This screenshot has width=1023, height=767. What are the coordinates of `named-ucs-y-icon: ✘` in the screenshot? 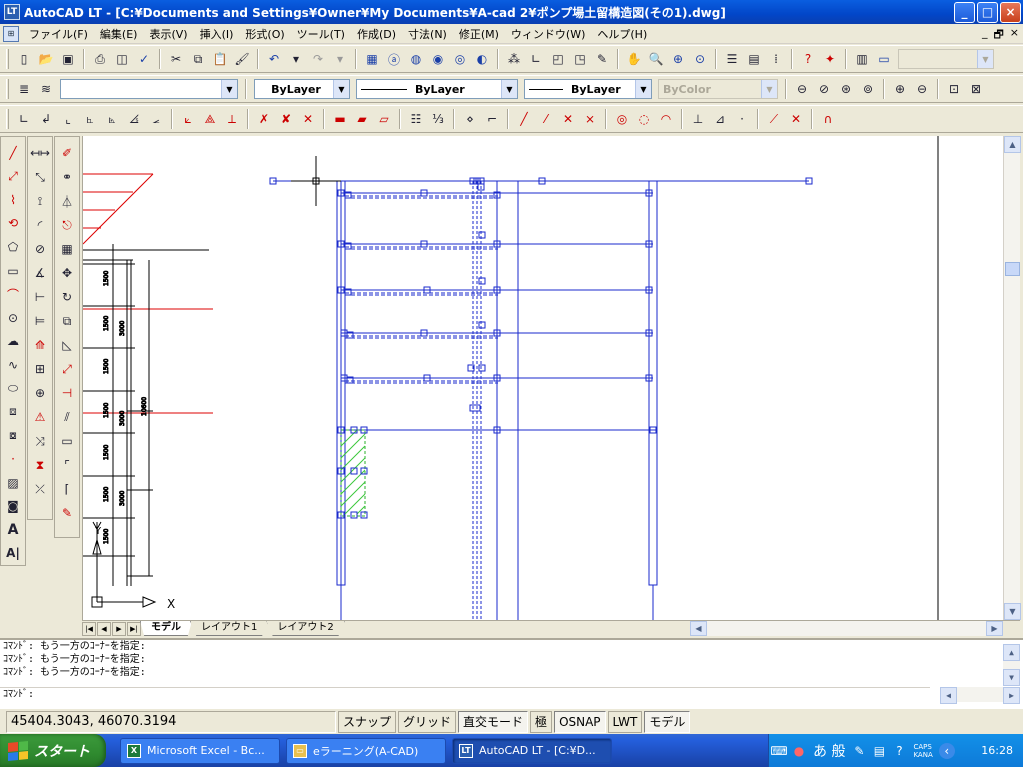 It's located at (286, 119).